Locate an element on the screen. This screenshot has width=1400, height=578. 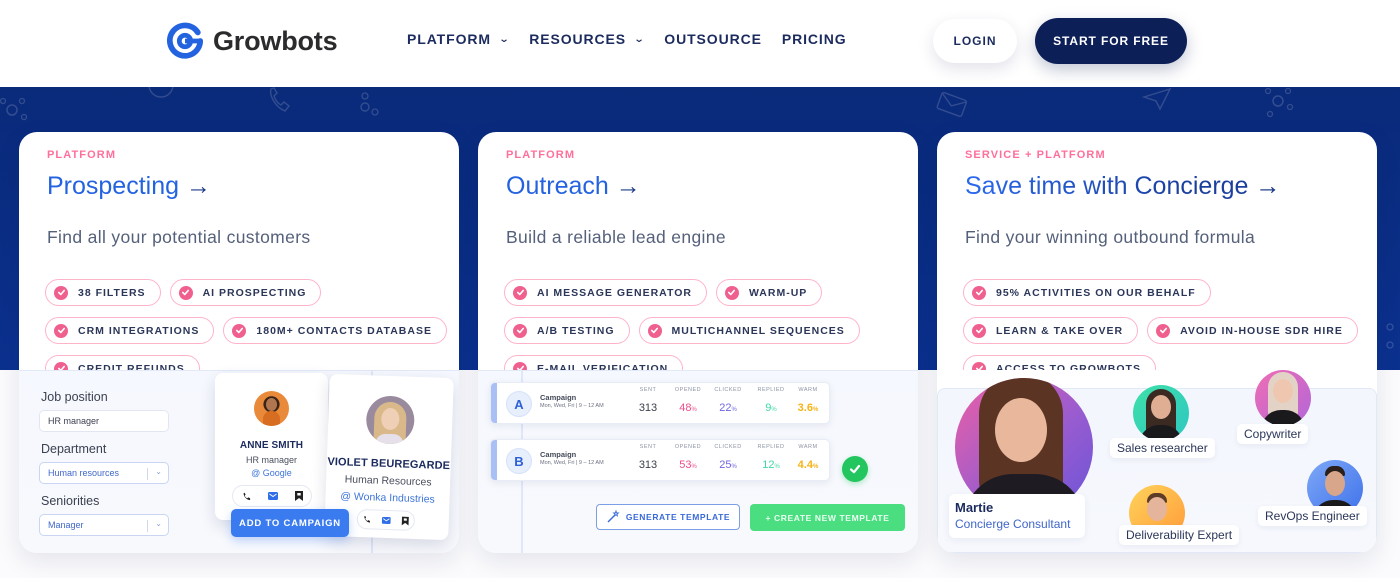
chat-icon is located at coordinates (161, 92).